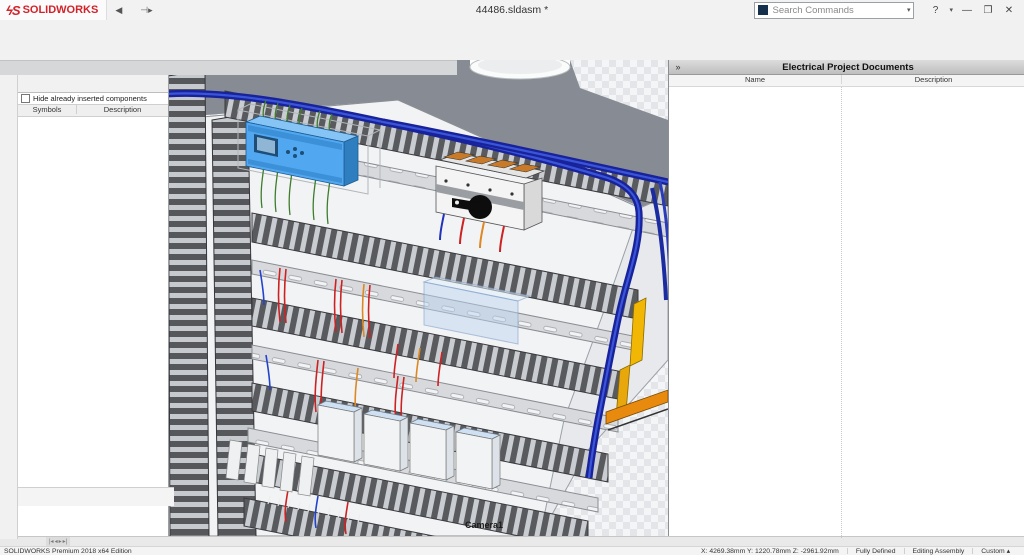 The image size is (1024, 555). What do you see at coordinates (763, 10) in the screenshot?
I see `search-scope-icon` at bounding box center [763, 10].